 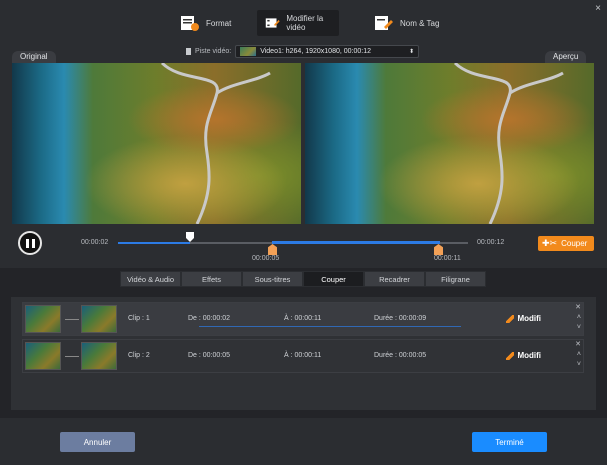 I want to click on original-label: Original, so click(x=34, y=57).